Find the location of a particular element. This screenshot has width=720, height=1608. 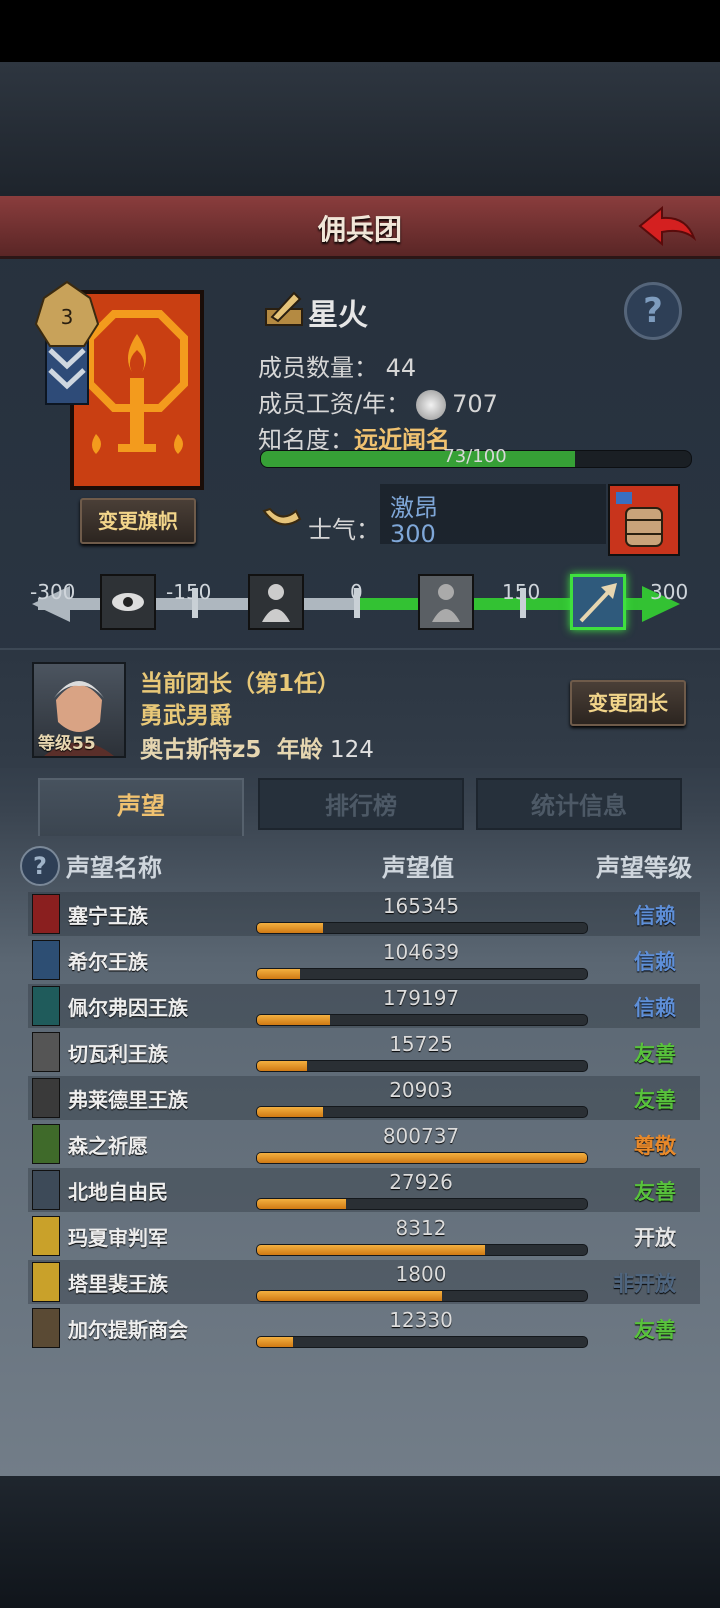

top-background is located at coordinates (360, 129).